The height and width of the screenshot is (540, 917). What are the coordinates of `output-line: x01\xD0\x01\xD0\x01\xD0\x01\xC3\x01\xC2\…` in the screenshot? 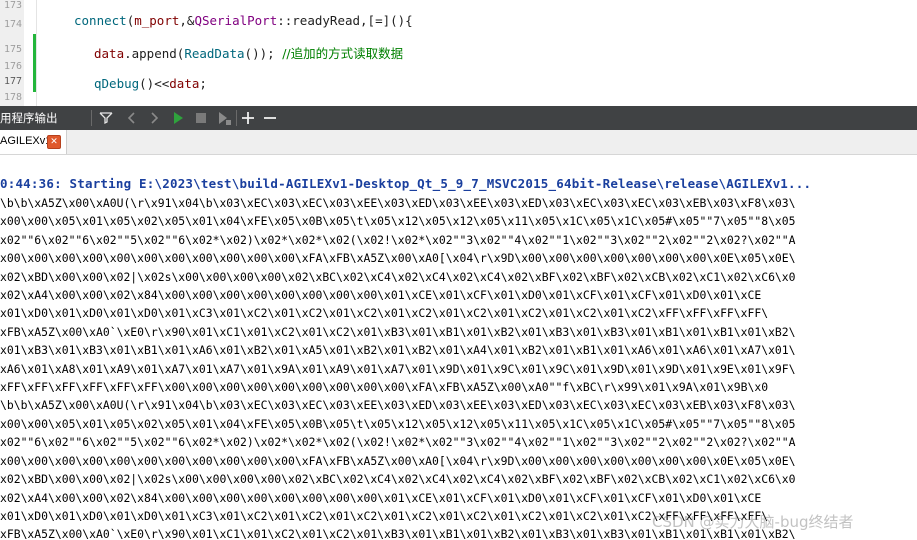 It's located at (384, 313).